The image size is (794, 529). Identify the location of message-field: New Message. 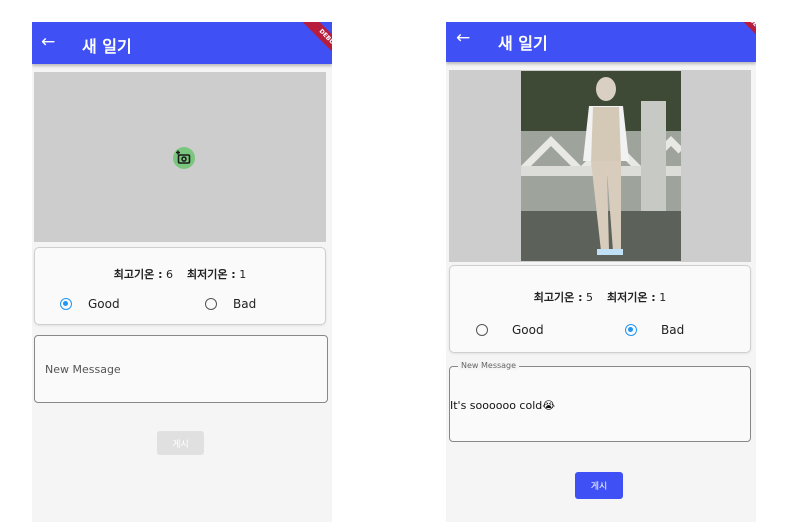
(181, 369).